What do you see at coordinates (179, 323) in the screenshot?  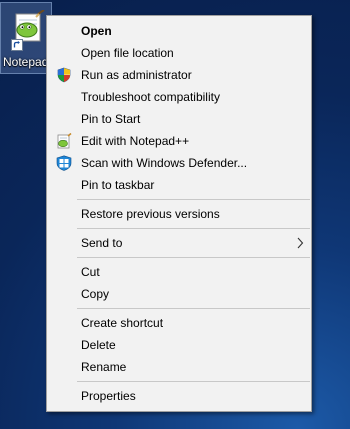 I see `menu-item-create-shortcut: Create shortcut` at bounding box center [179, 323].